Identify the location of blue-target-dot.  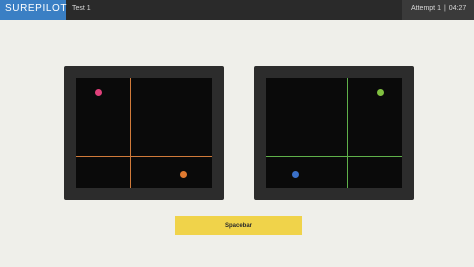
(295, 174).